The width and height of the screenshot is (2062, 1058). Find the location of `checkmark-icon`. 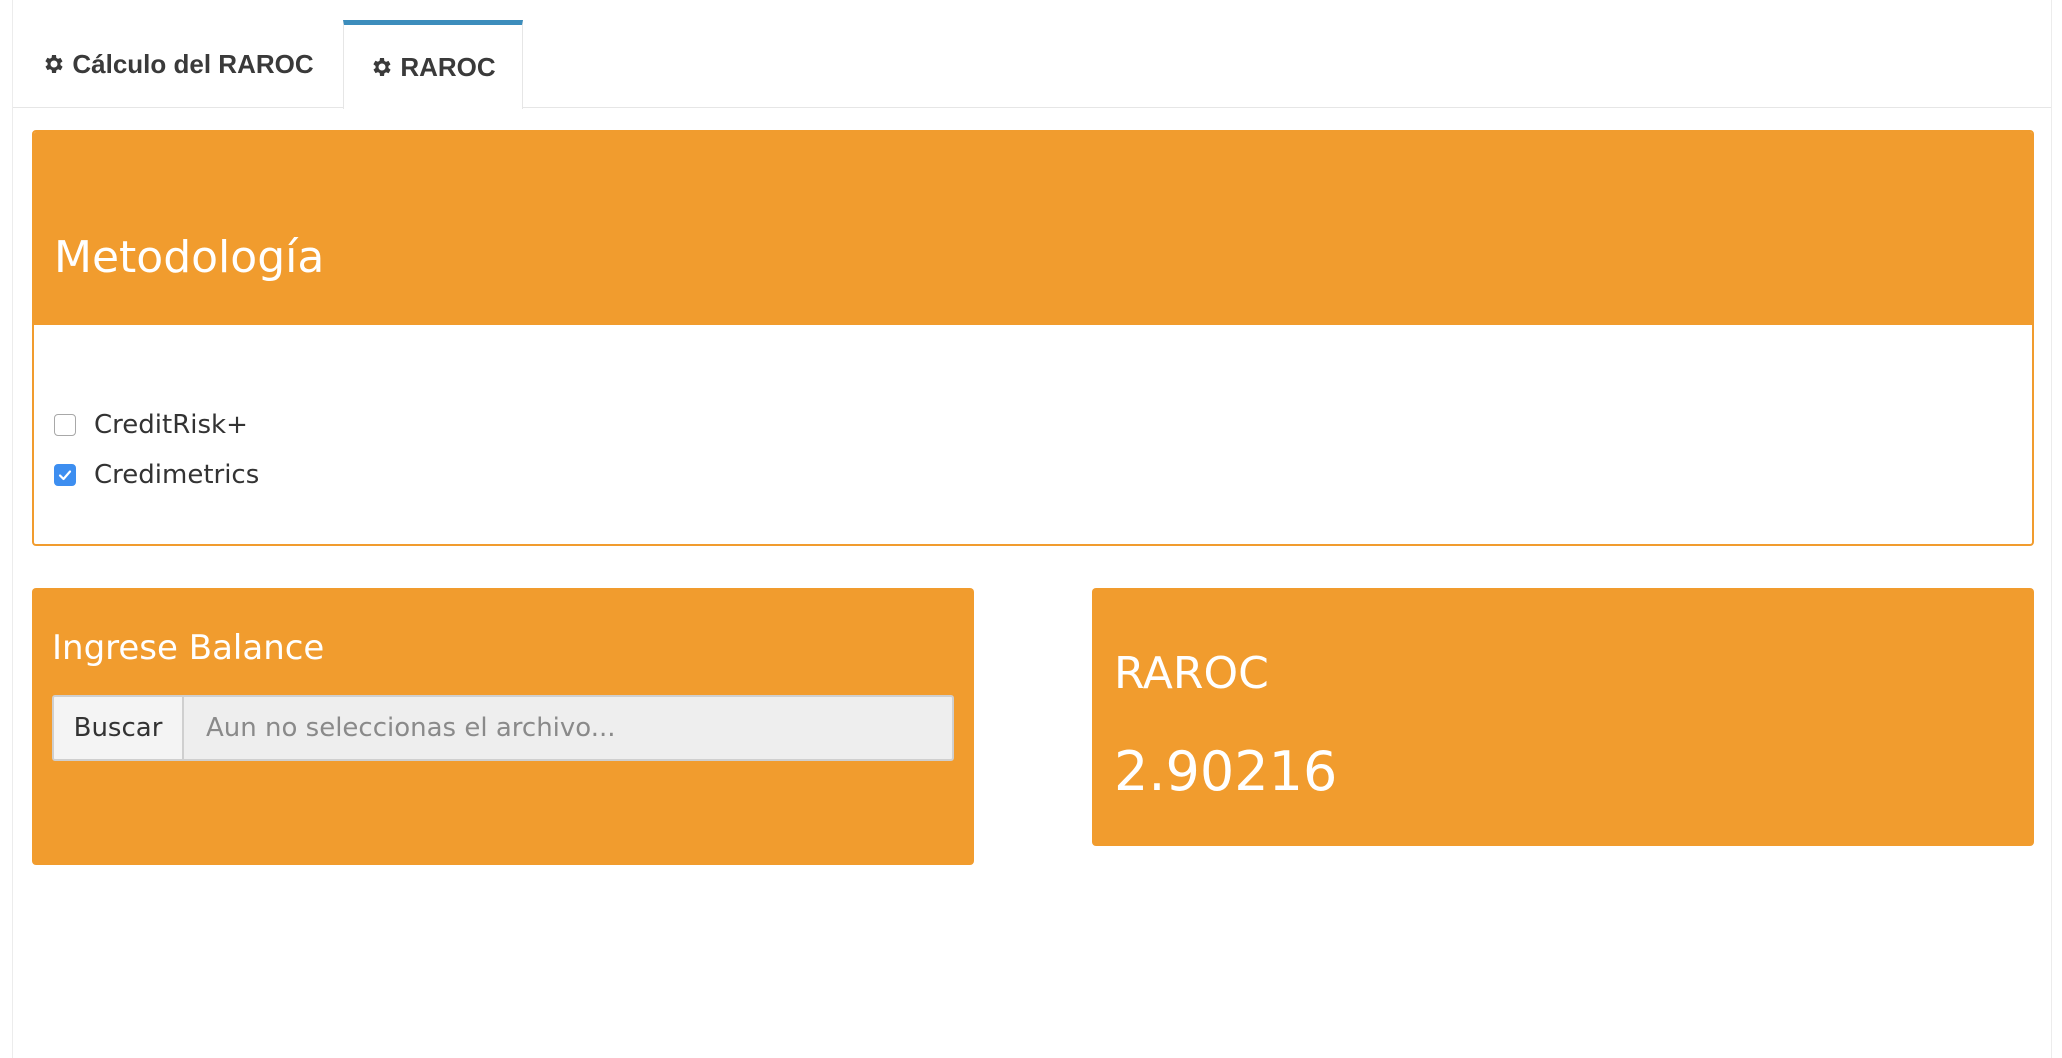

checkmark-icon is located at coordinates (65, 475).